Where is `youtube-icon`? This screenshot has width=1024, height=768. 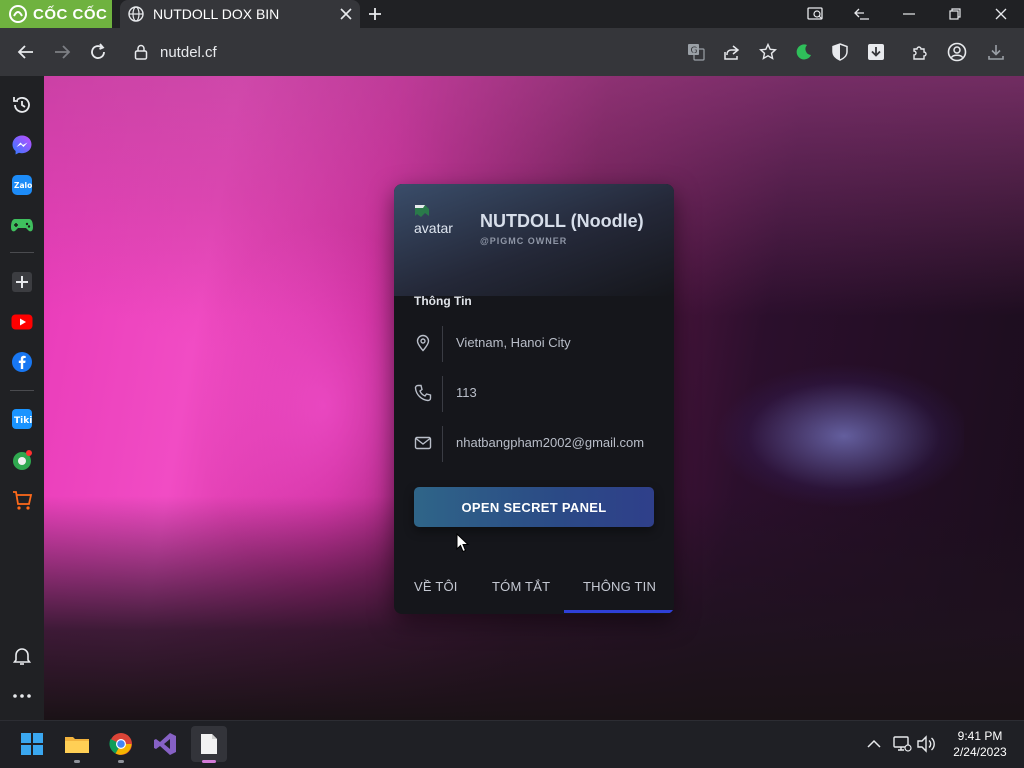 youtube-icon is located at coordinates (22, 322).